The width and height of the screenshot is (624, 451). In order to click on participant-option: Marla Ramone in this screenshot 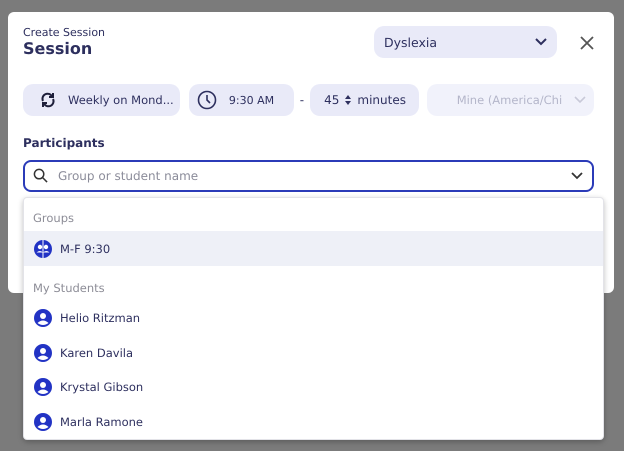, I will do `click(313, 421)`.